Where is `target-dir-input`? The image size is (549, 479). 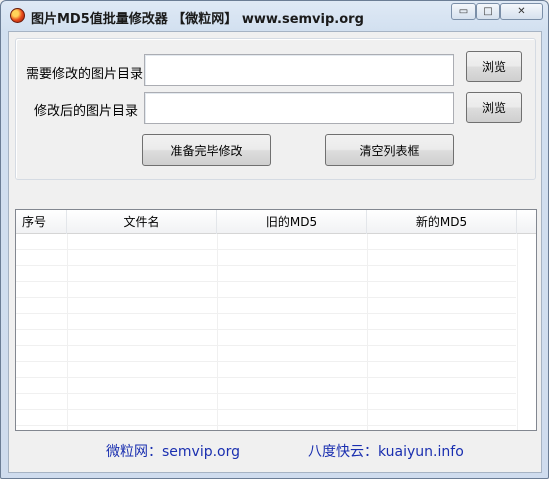
target-dir-input is located at coordinates (299, 108).